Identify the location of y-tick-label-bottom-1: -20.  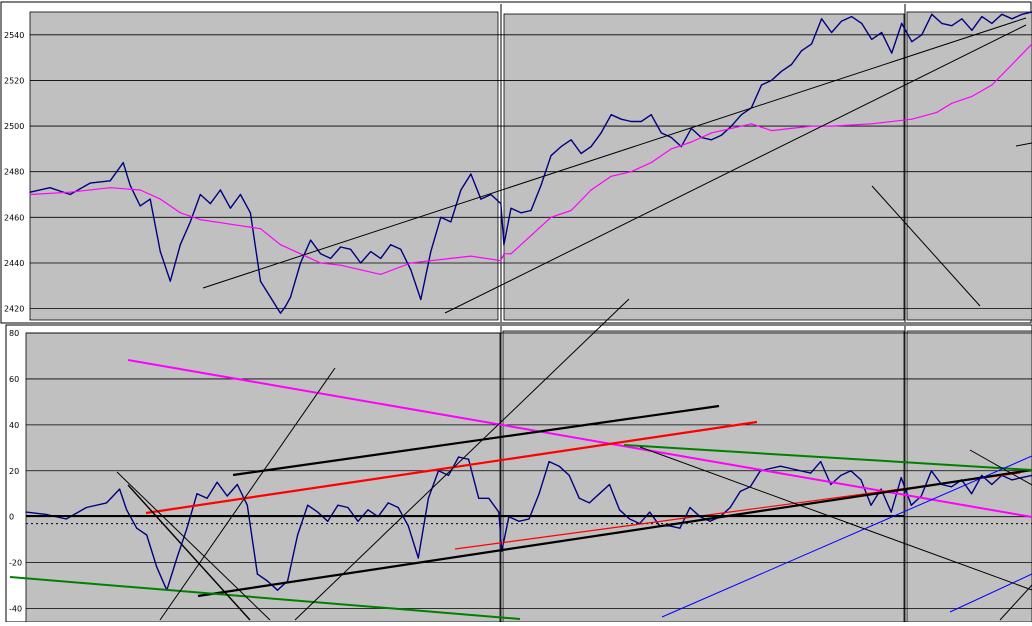
(15, 563).